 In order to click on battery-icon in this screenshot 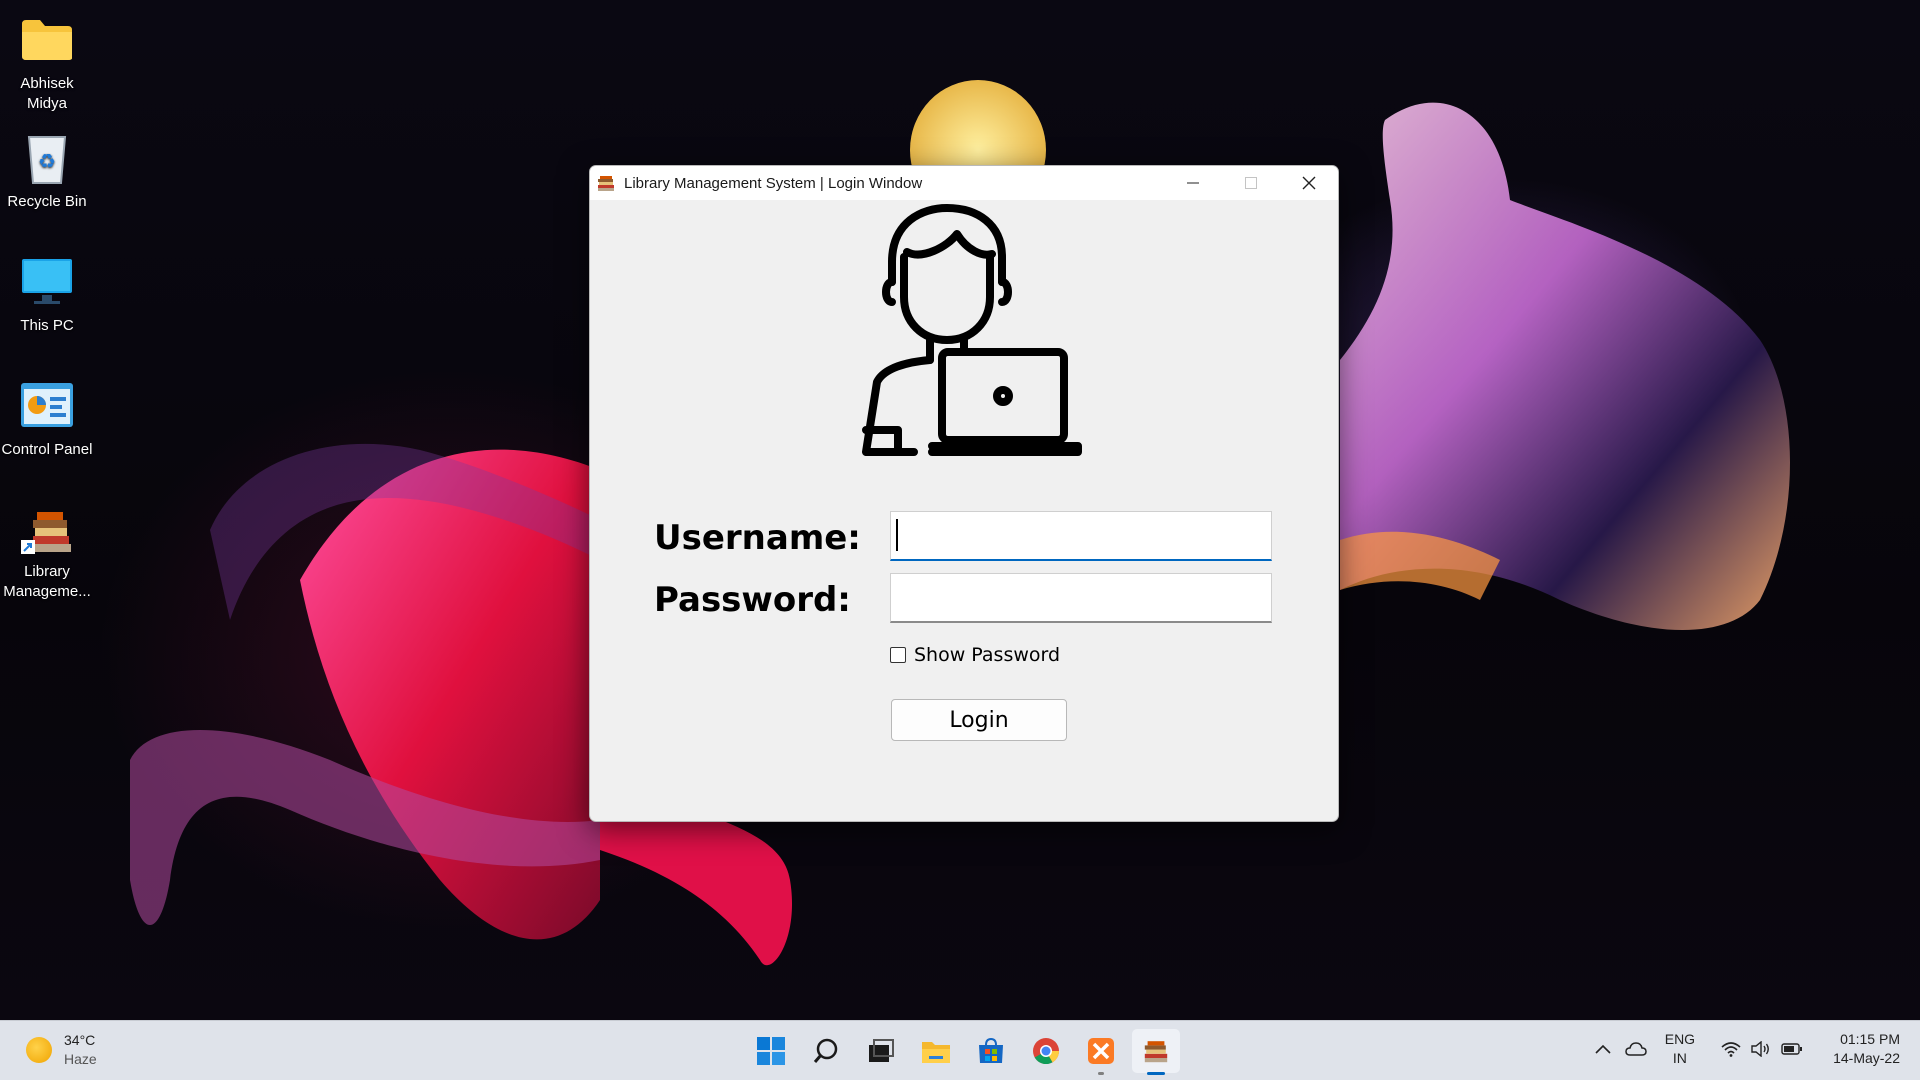, I will do `click(1792, 1049)`.